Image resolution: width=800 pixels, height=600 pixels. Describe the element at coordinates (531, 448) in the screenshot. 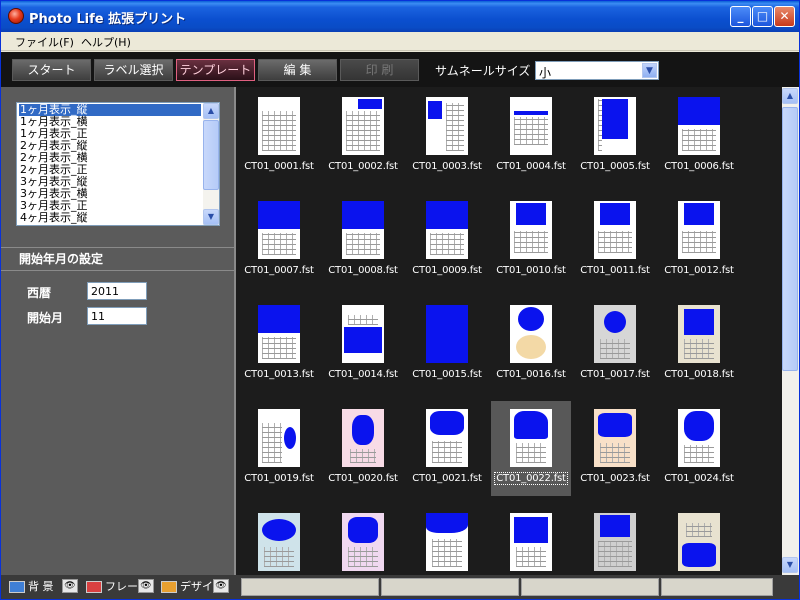

I see `template-thumbnail: CT01_0022.fst` at that location.